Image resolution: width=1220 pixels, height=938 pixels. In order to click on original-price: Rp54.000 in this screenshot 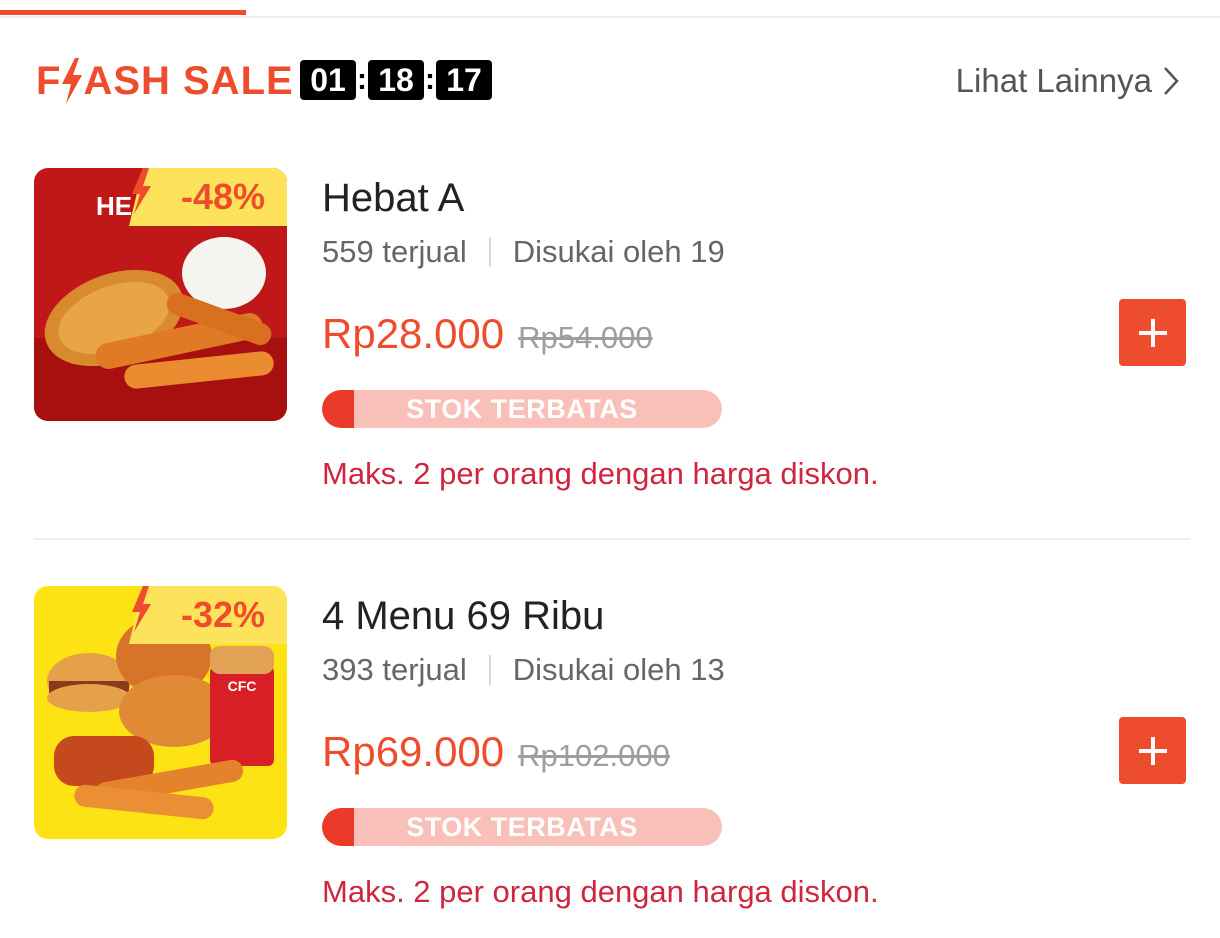, I will do `click(585, 337)`.